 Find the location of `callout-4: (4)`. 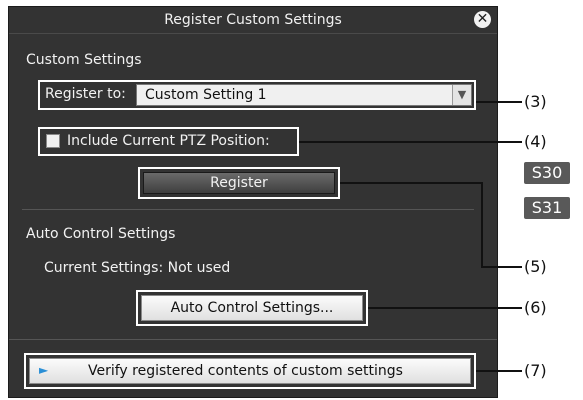

callout-4: (4) is located at coordinates (535, 141).